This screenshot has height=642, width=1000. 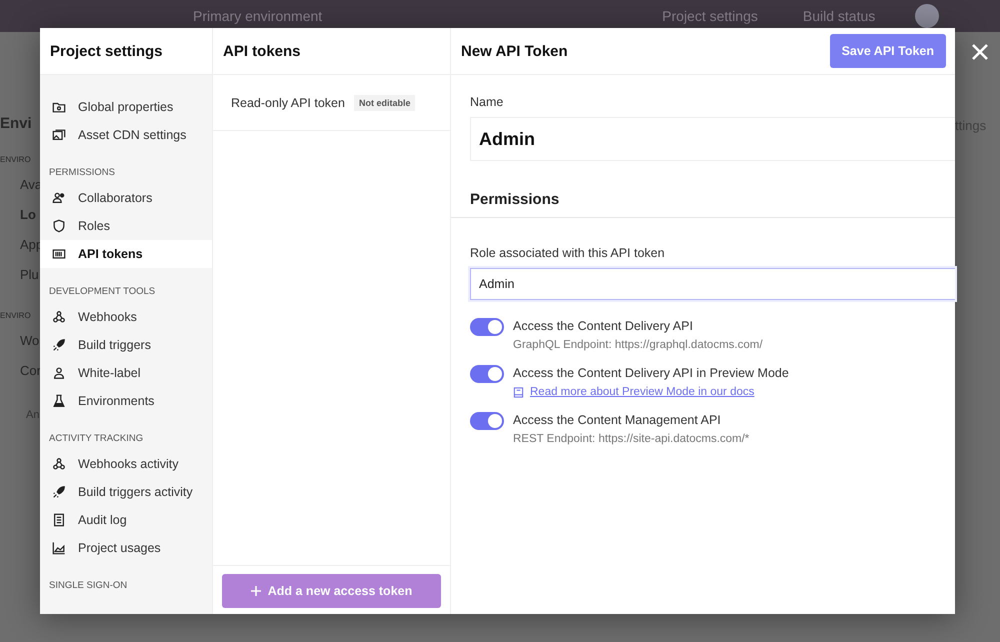 I want to click on barcode-icon, so click(x=59, y=254).